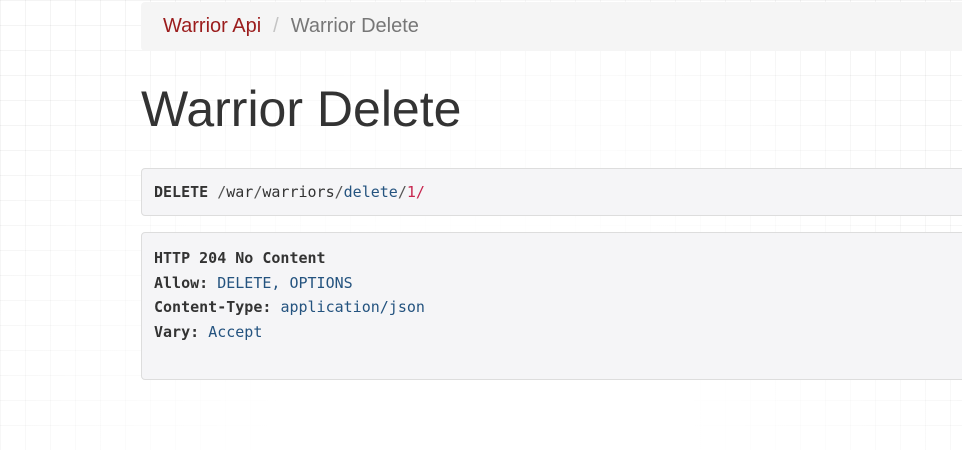  I want to click on path-segment-delete: delete, so click(371, 192).